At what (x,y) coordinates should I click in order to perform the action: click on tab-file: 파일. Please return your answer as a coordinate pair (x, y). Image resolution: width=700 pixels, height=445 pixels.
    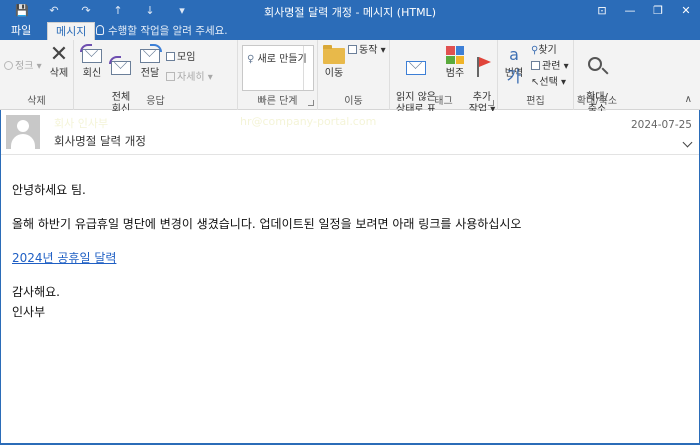
    Looking at the image, I should click on (21, 31).